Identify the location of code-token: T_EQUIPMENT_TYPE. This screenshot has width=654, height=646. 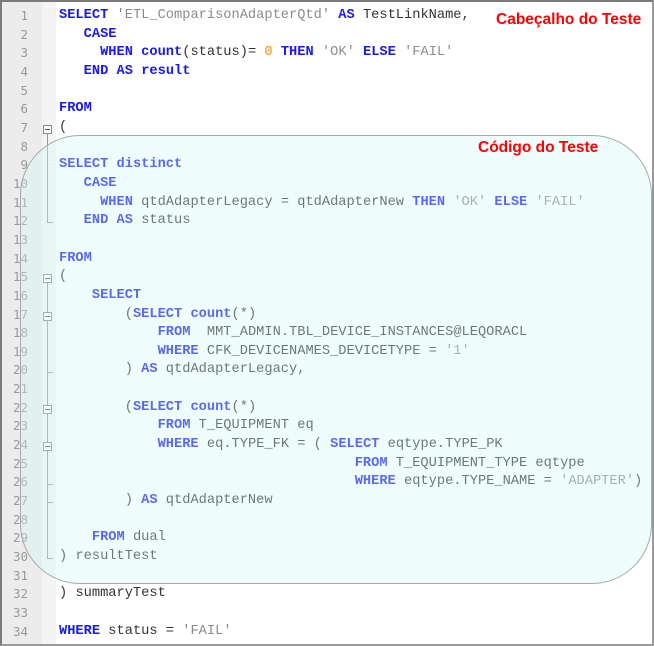
(461, 463).